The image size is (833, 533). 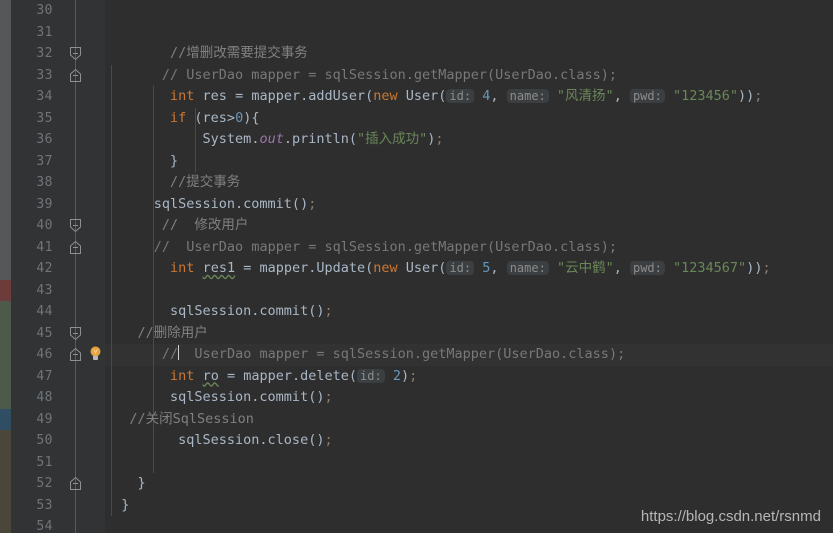 What do you see at coordinates (585, 268) in the screenshot?
I see `string-literal: "云中鹤"` at bounding box center [585, 268].